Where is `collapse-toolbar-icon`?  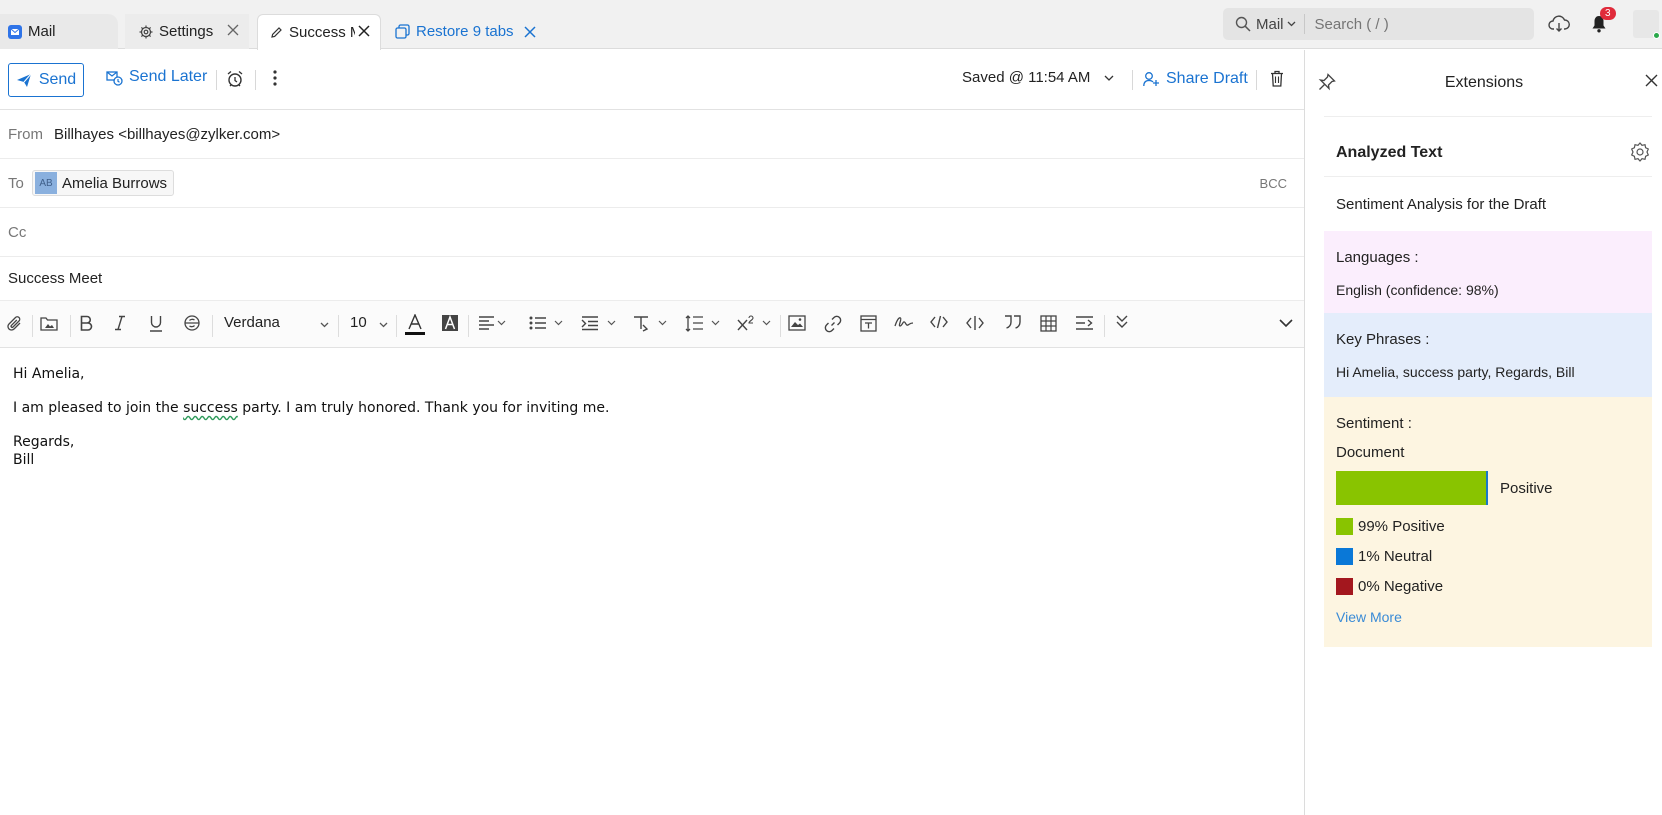 collapse-toolbar-icon is located at coordinates (1286, 323).